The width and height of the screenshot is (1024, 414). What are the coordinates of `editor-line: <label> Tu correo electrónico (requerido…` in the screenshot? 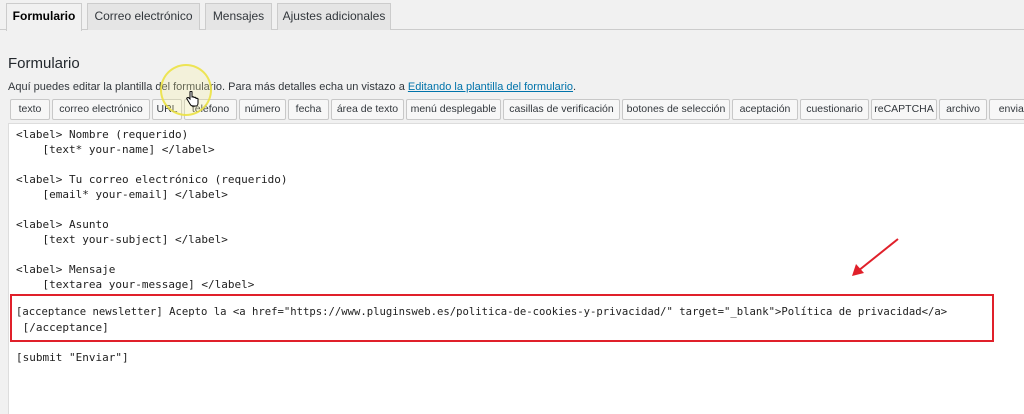 It's located at (152, 179).